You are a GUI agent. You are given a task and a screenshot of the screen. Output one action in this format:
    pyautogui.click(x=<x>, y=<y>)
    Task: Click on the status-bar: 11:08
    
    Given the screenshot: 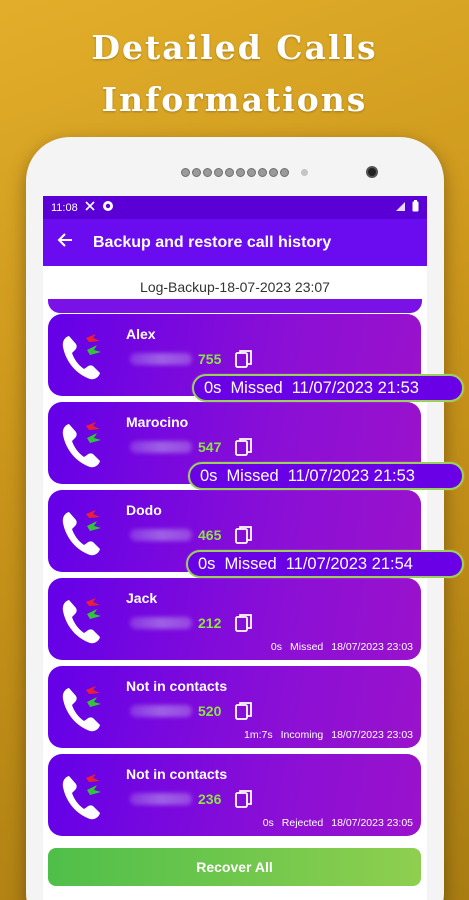 What is the action you would take?
    pyautogui.click(x=235, y=207)
    